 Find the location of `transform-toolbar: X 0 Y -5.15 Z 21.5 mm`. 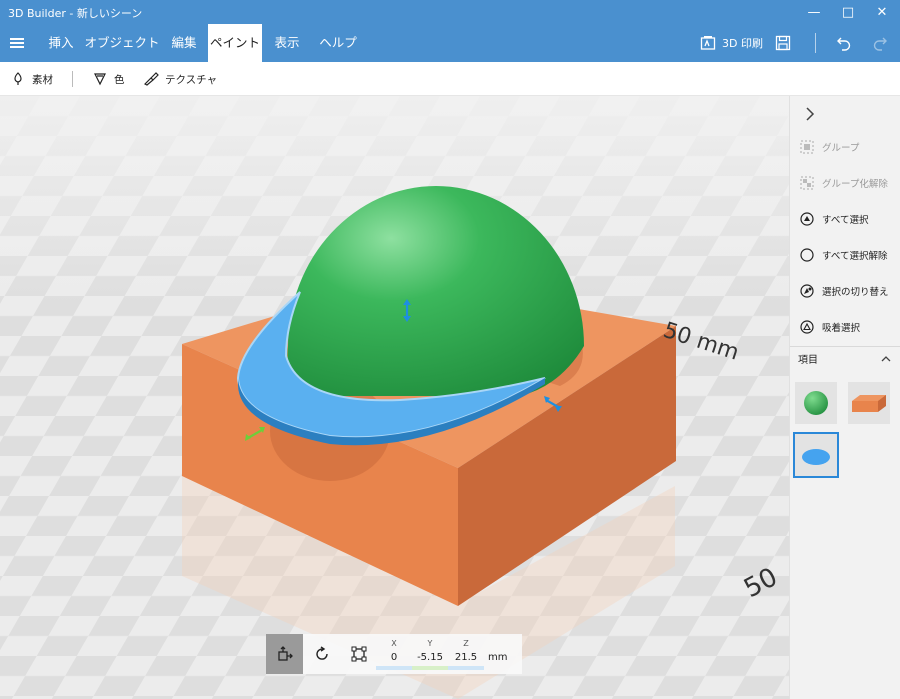

transform-toolbar: X 0 Y -5.15 Z 21.5 mm is located at coordinates (394, 654).